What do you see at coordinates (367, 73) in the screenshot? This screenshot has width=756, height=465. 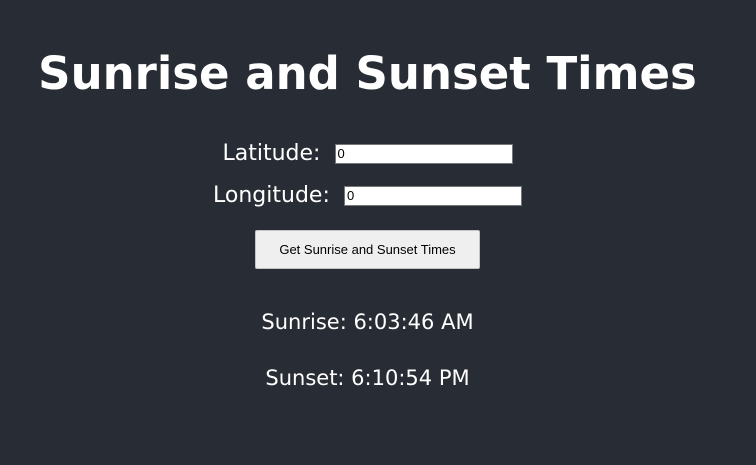 I see `page-title: Sunrise and Sunset Times` at bounding box center [367, 73].